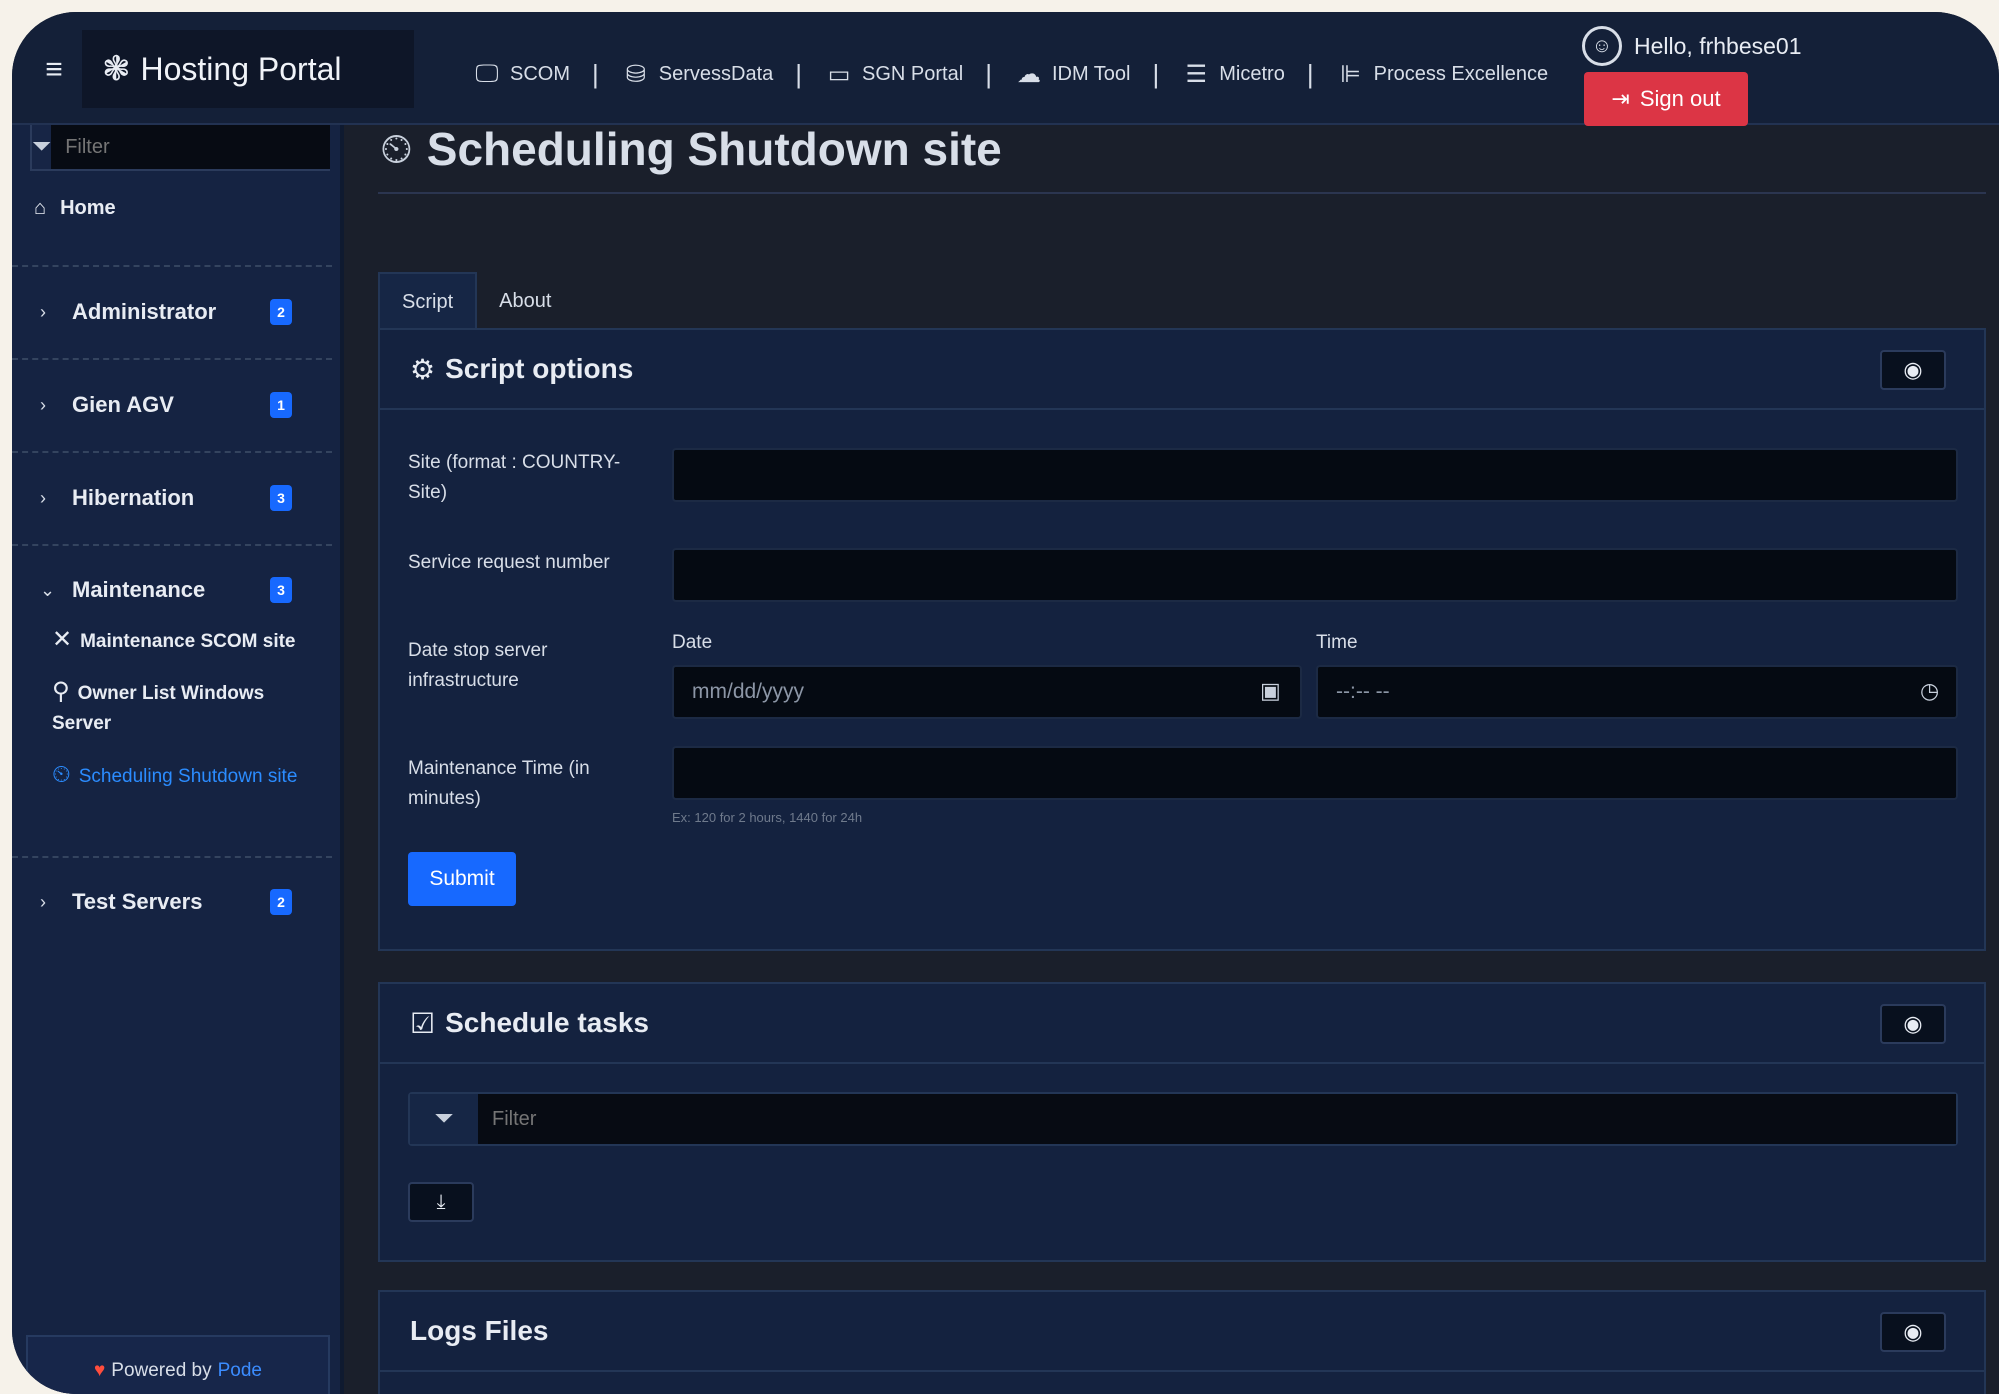 Image resolution: width=1999 pixels, height=1394 pixels. I want to click on sidebar-filter-input, so click(191, 147).